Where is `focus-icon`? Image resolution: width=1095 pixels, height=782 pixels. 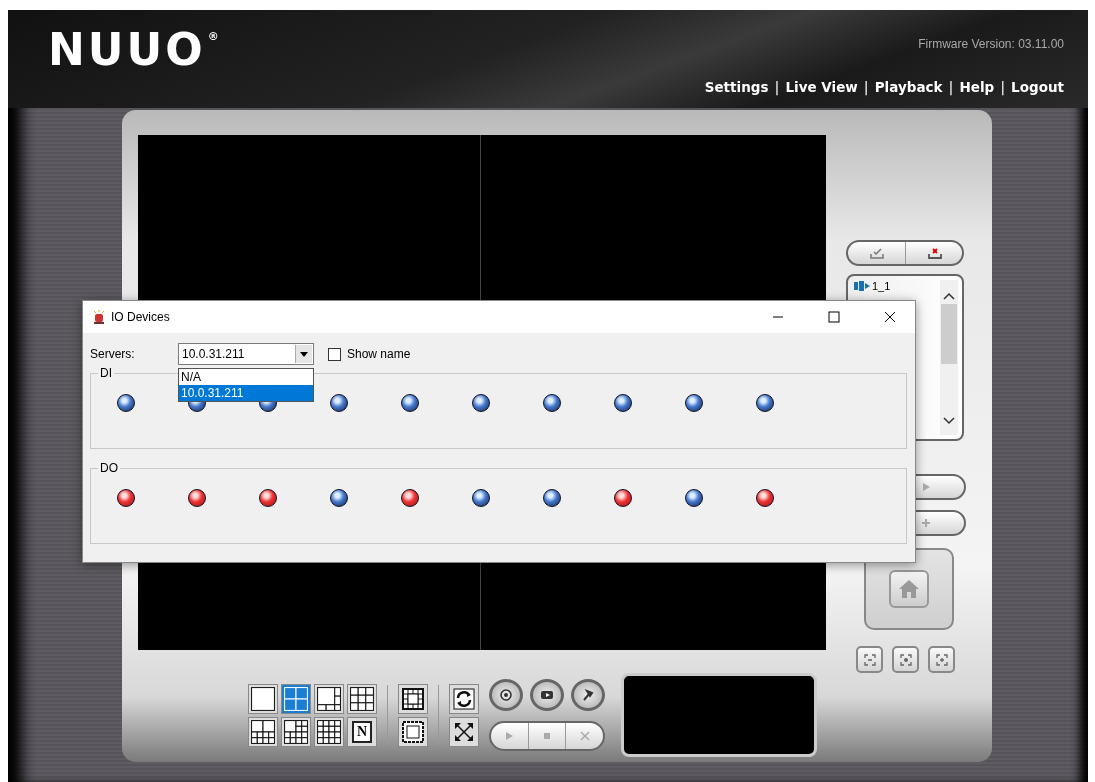 focus-icon is located at coordinates (905, 659).